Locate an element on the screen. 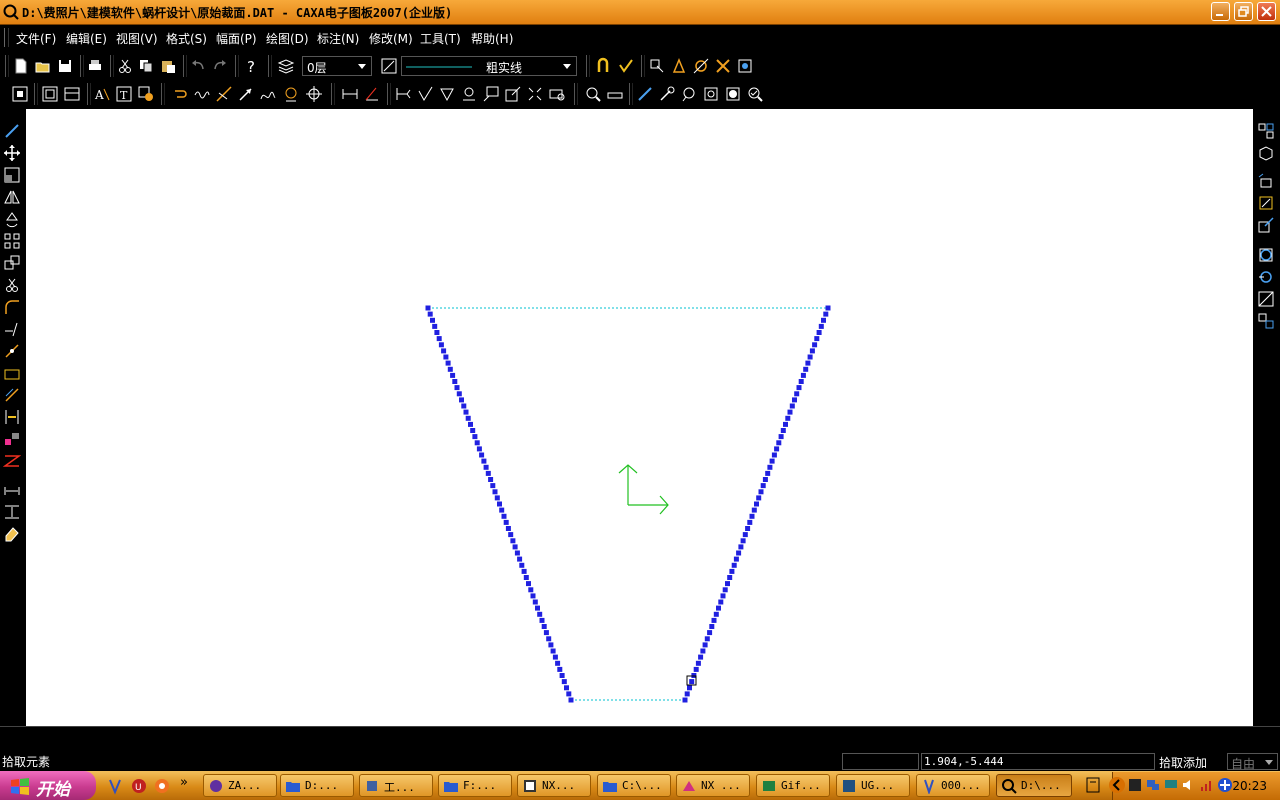 The image size is (1280, 800). pen-icon is located at coordinates (645, 94).